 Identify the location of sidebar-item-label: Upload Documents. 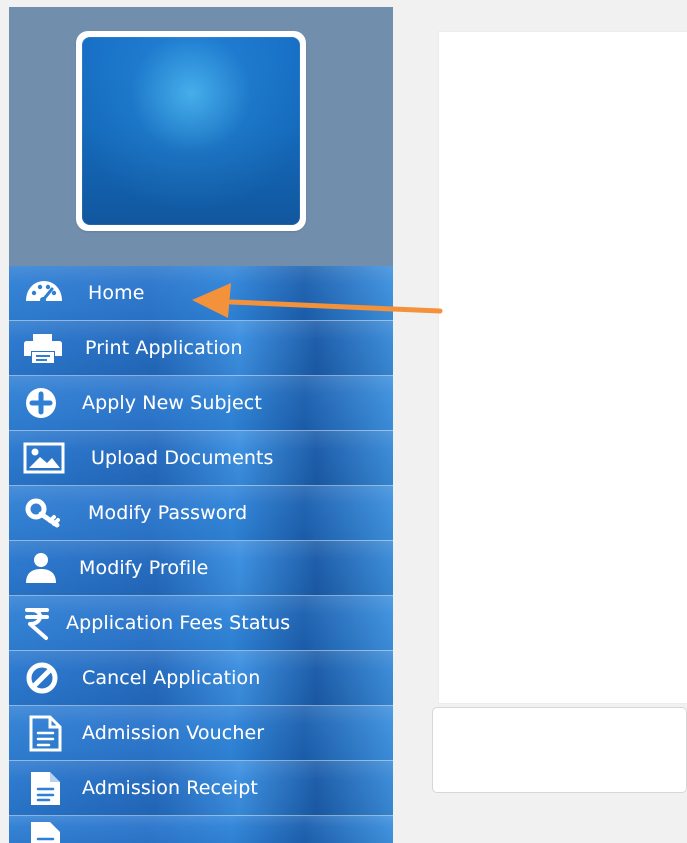
(182, 458).